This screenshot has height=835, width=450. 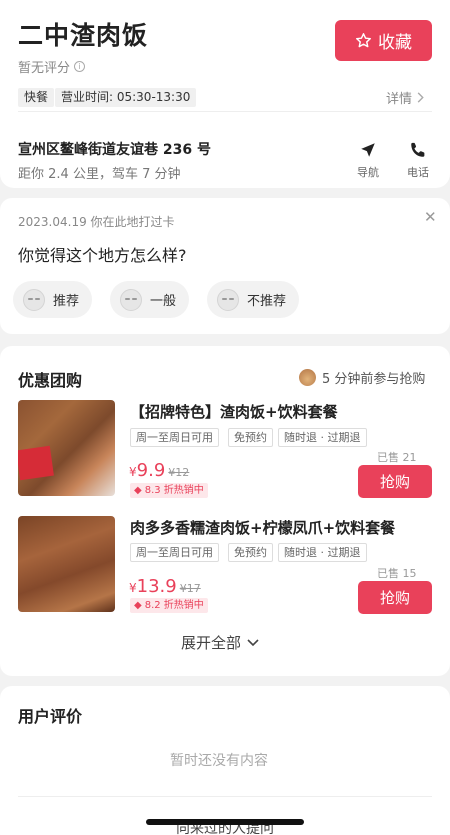 I want to click on address-text: 宣州区鳌峰街道友谊巷 236 号, so click(x=114, y=150).